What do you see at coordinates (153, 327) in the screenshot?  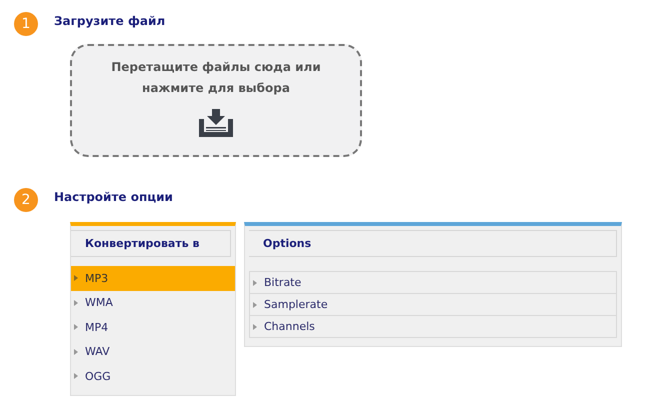 I see `format-item: MP4` at bounding box center [153, 327].